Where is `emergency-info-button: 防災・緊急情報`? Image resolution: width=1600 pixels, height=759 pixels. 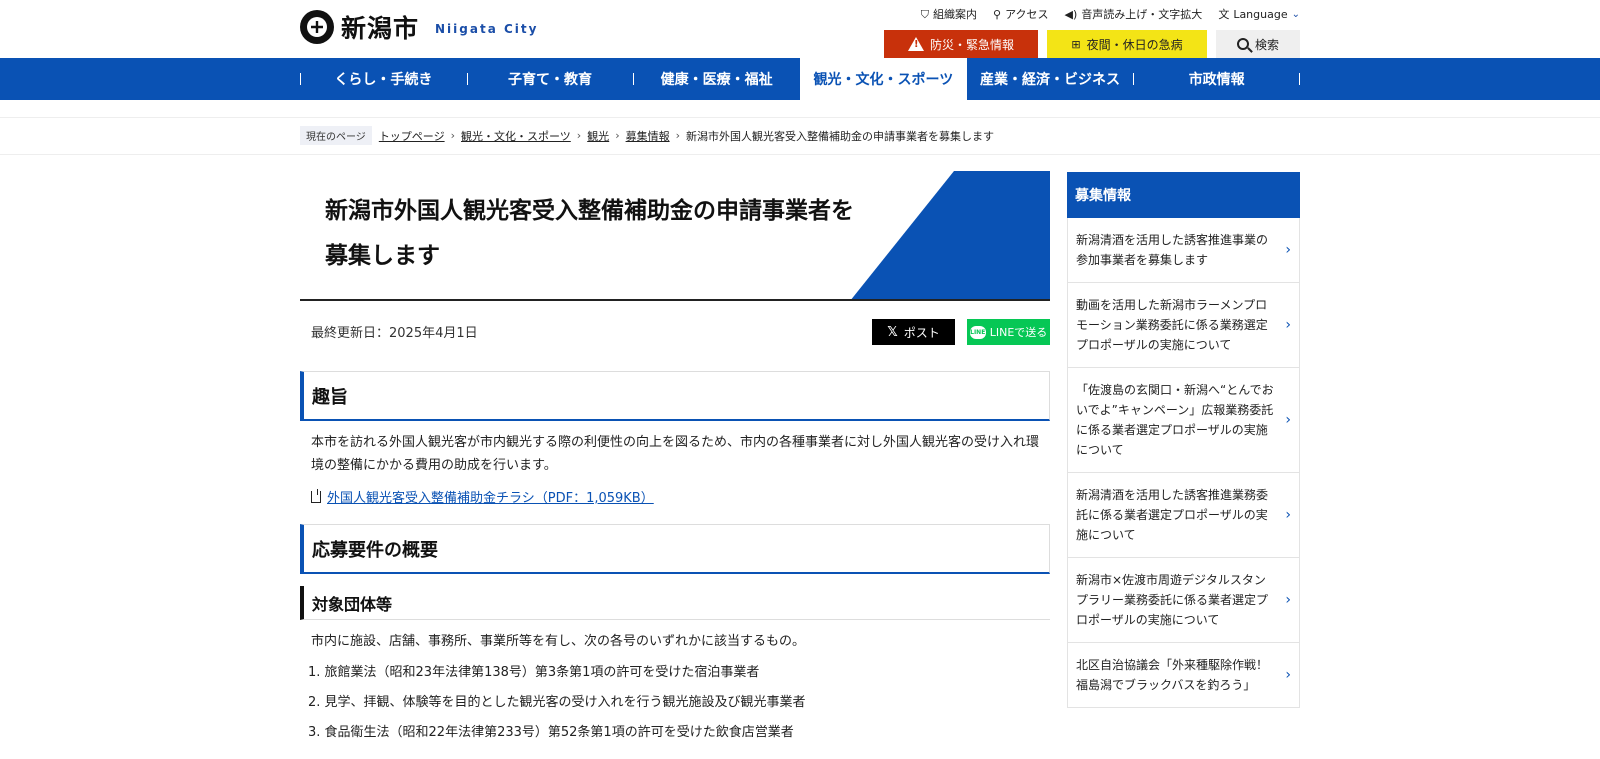
emergency-info-button: 防災・緊急情報 is located at coordinates (961, 44).